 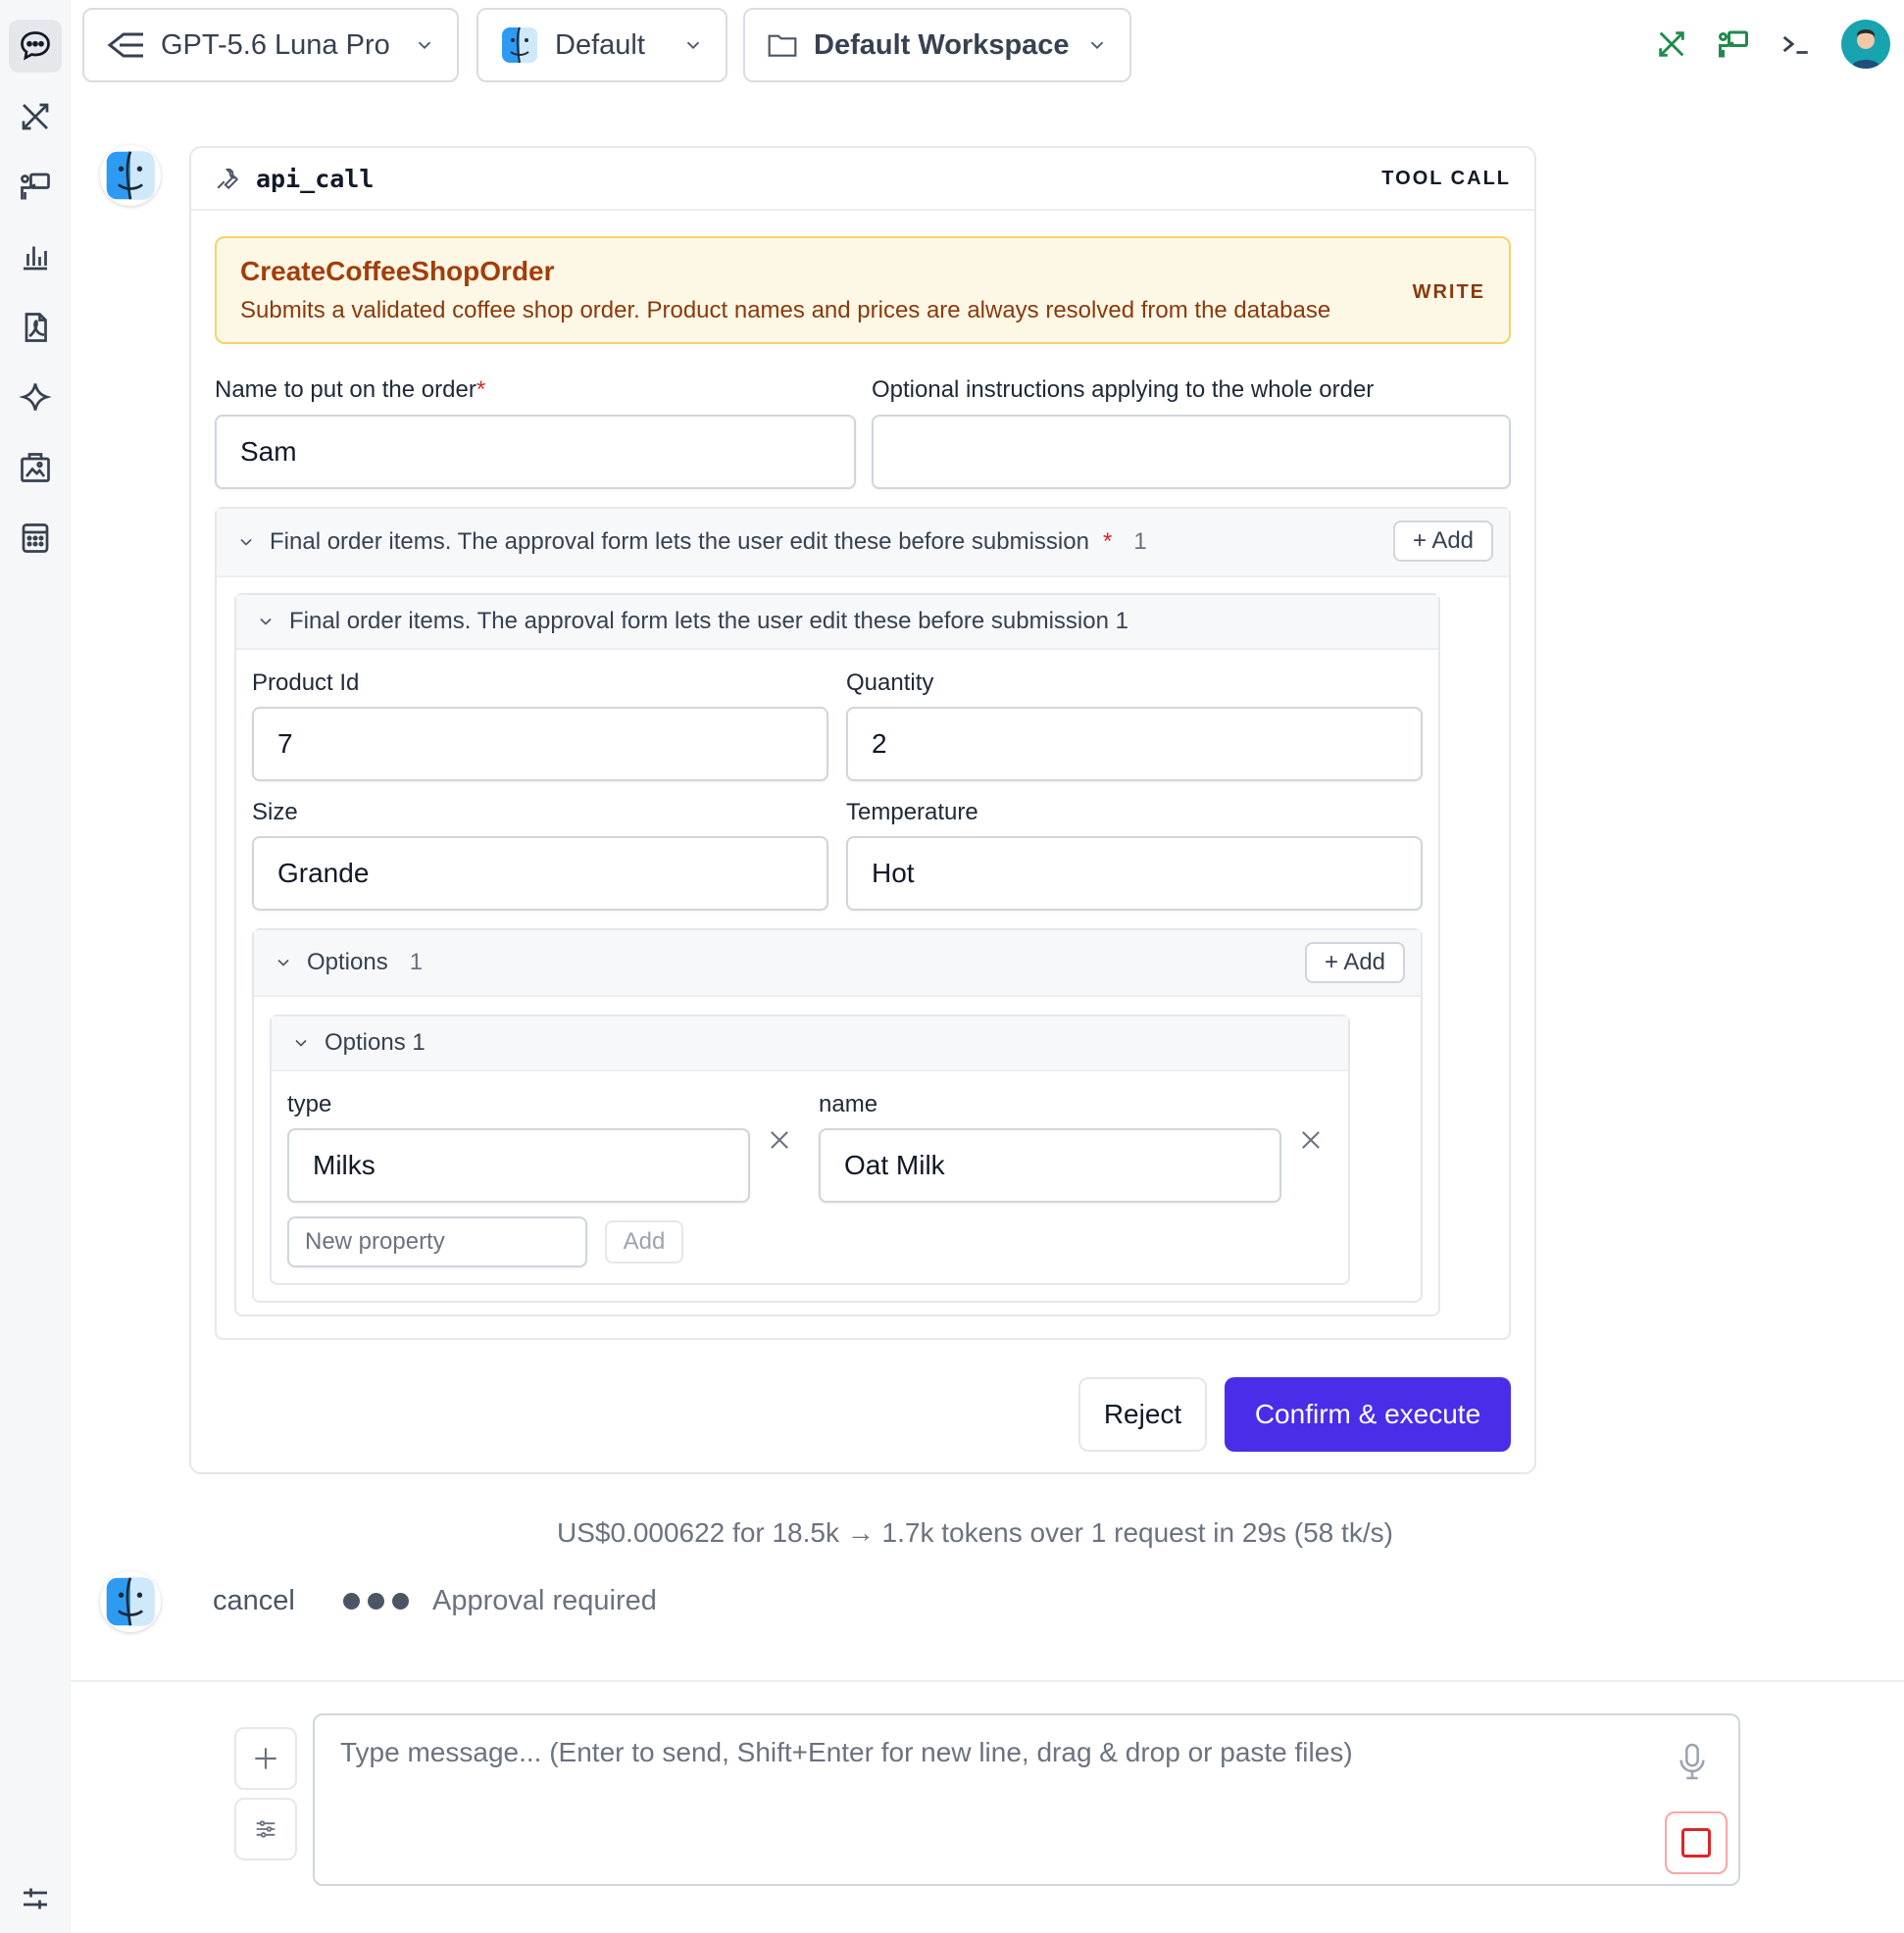 I want to click on sidebar, so click(x=35, y=967).